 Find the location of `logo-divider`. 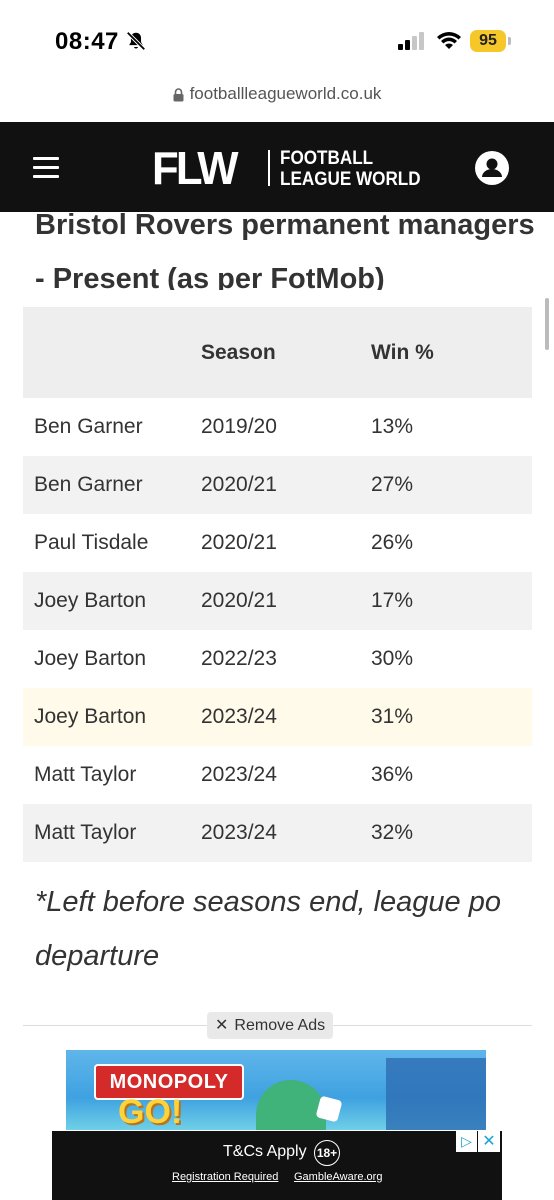

logo-divider is located at coordinates (269, 168).